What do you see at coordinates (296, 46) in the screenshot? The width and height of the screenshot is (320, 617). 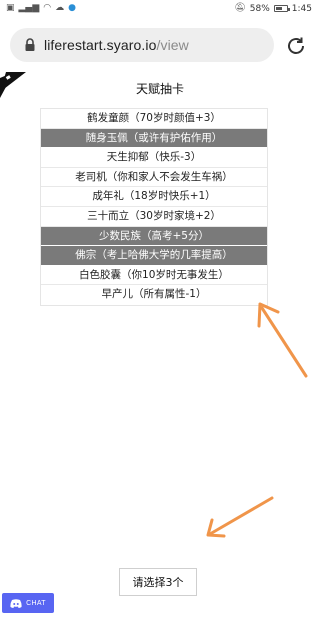 I see `reload-icon` at bounding box center [296, 46].